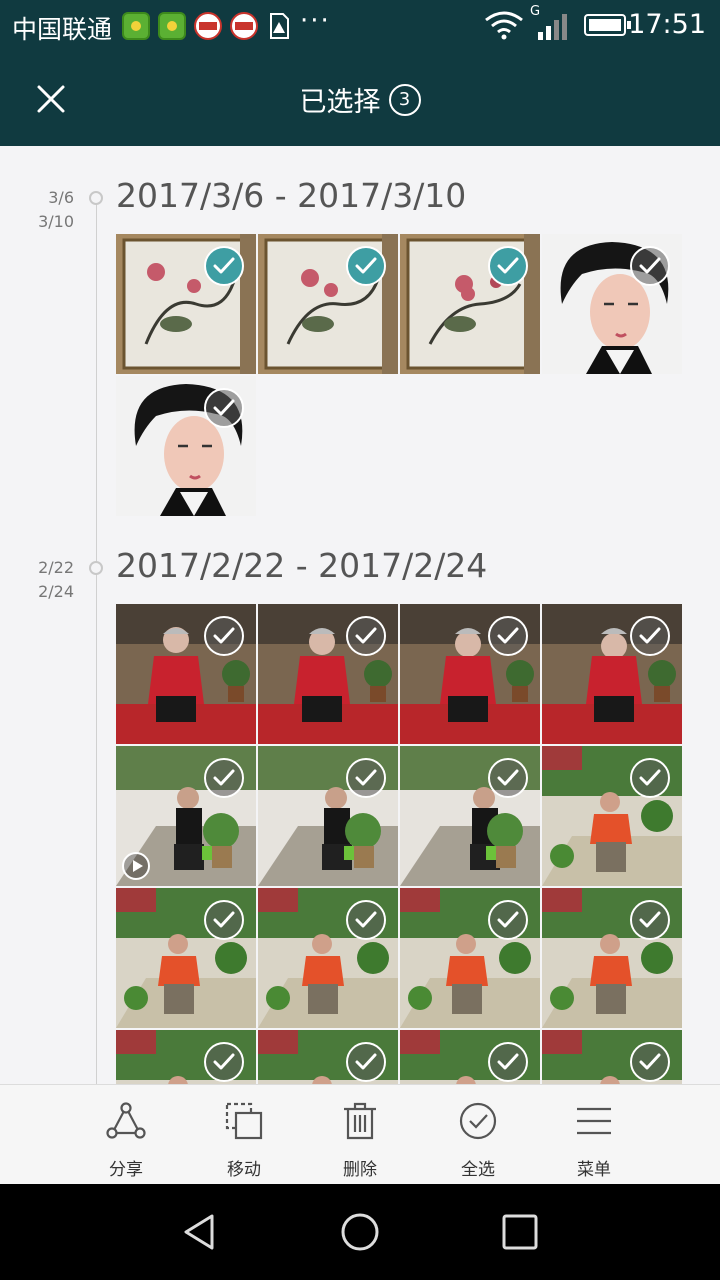  I want to click on select-all-button: 全选, so click(478, 1135).